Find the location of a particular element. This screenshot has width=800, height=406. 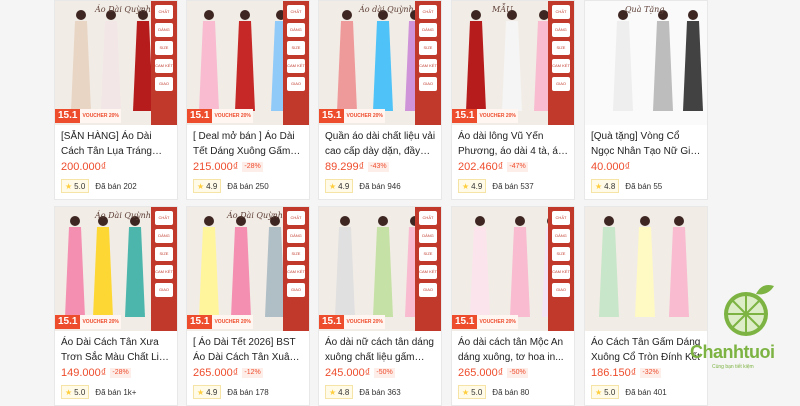

product-photo is located at coordinates (646, 269).